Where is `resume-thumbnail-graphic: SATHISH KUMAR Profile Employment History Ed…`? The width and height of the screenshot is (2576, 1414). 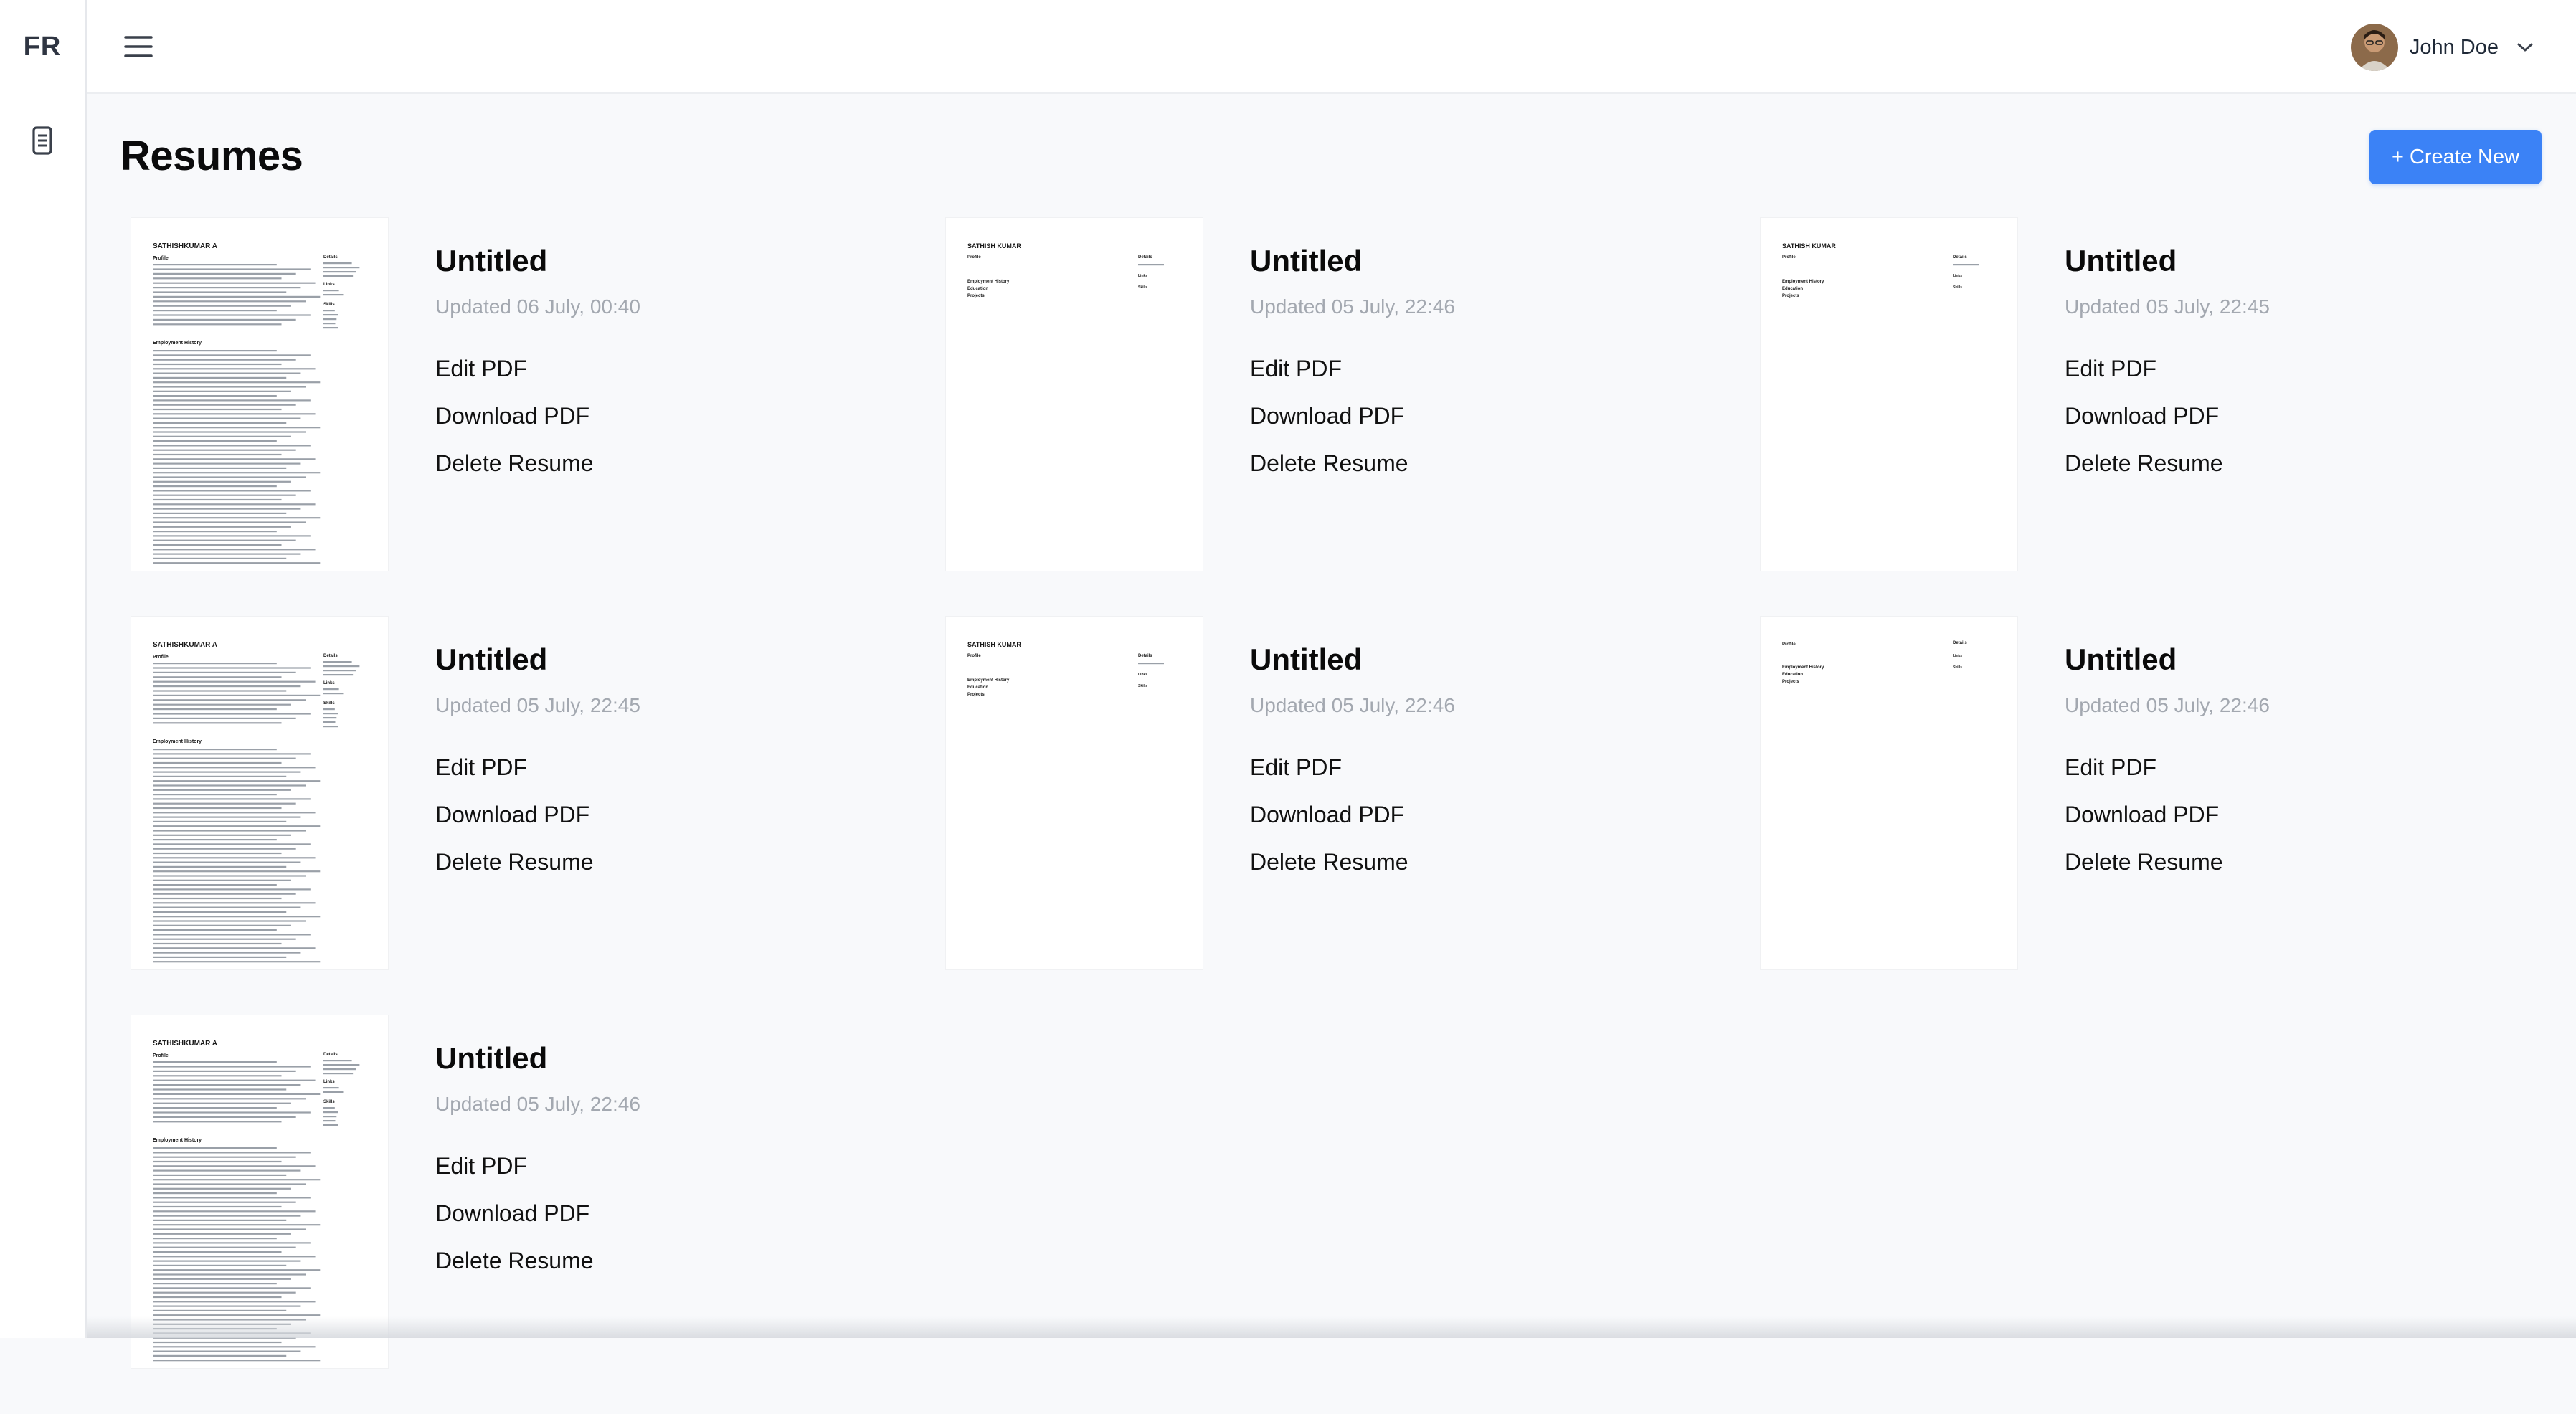
resume-thumbnail-graphic: SATHISH KUMAR Profile Employment History Ed… is located at coordinates (1880, 270).